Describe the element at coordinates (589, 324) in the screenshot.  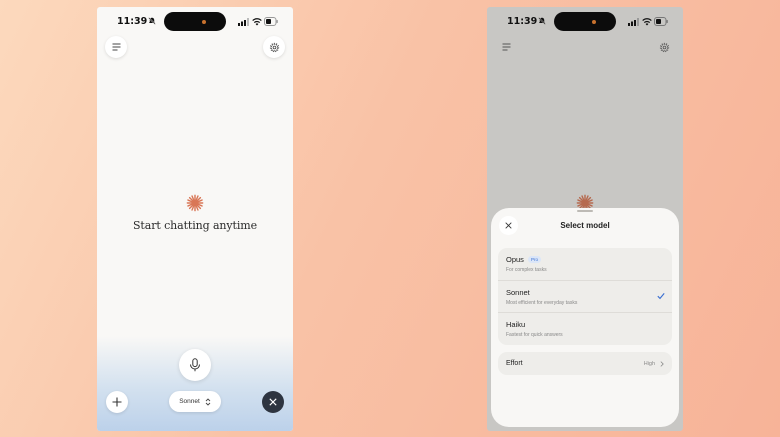
I see `model-name-row: Haiku` at that location.